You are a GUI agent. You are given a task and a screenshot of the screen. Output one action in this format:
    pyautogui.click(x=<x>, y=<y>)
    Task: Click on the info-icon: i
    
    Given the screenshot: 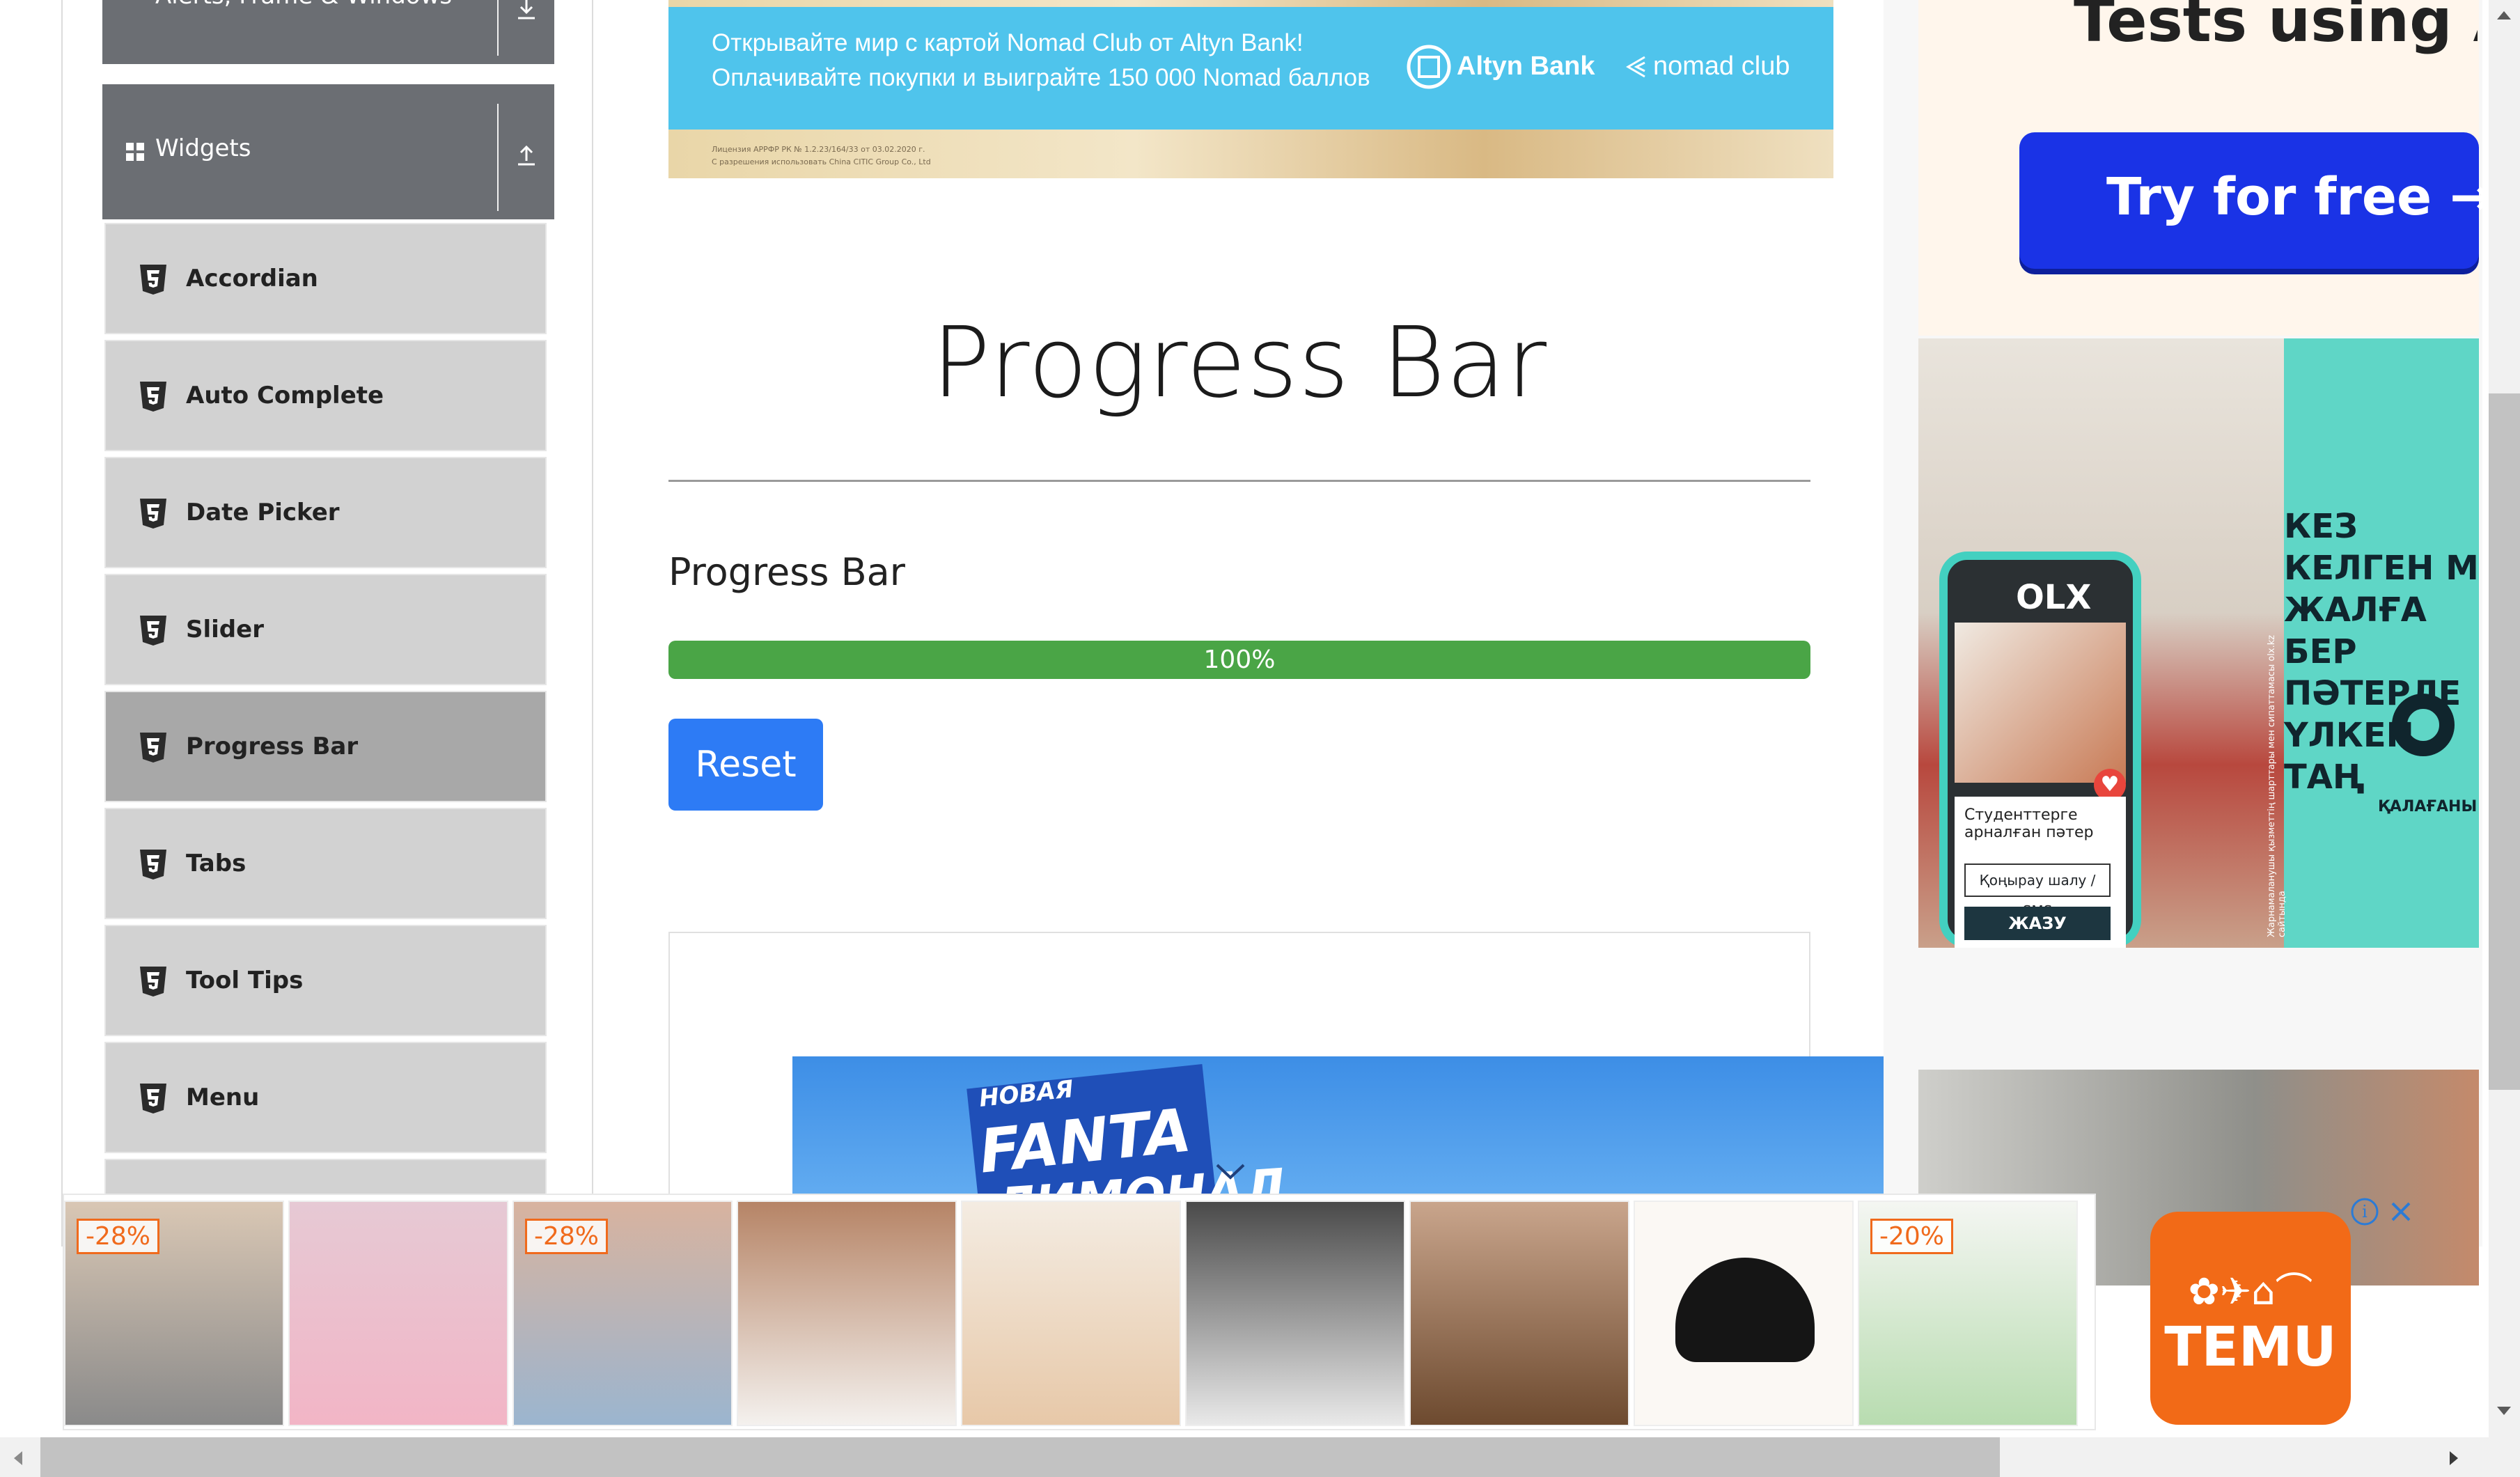 What is the action you would take?
    pyautogui.click(x=2364, y=1211)
    